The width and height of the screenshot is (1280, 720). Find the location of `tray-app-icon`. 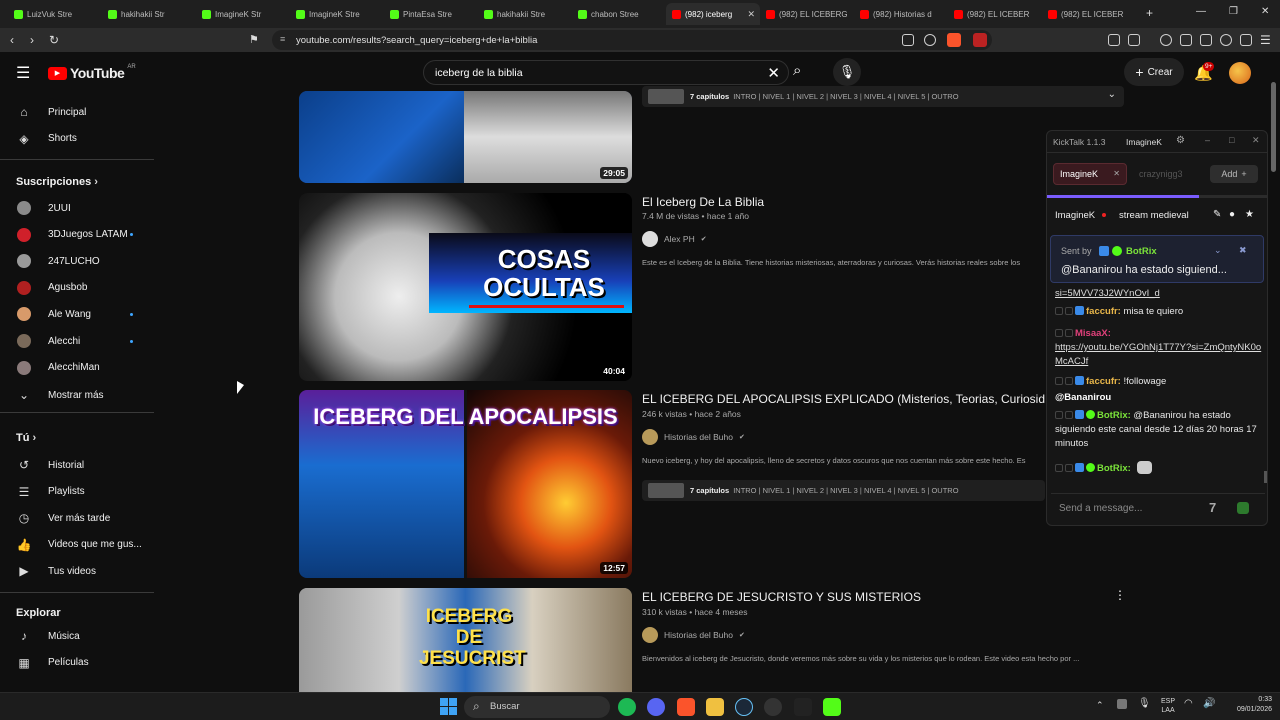

tray-app-icon is located at coordinates (1122, 704).